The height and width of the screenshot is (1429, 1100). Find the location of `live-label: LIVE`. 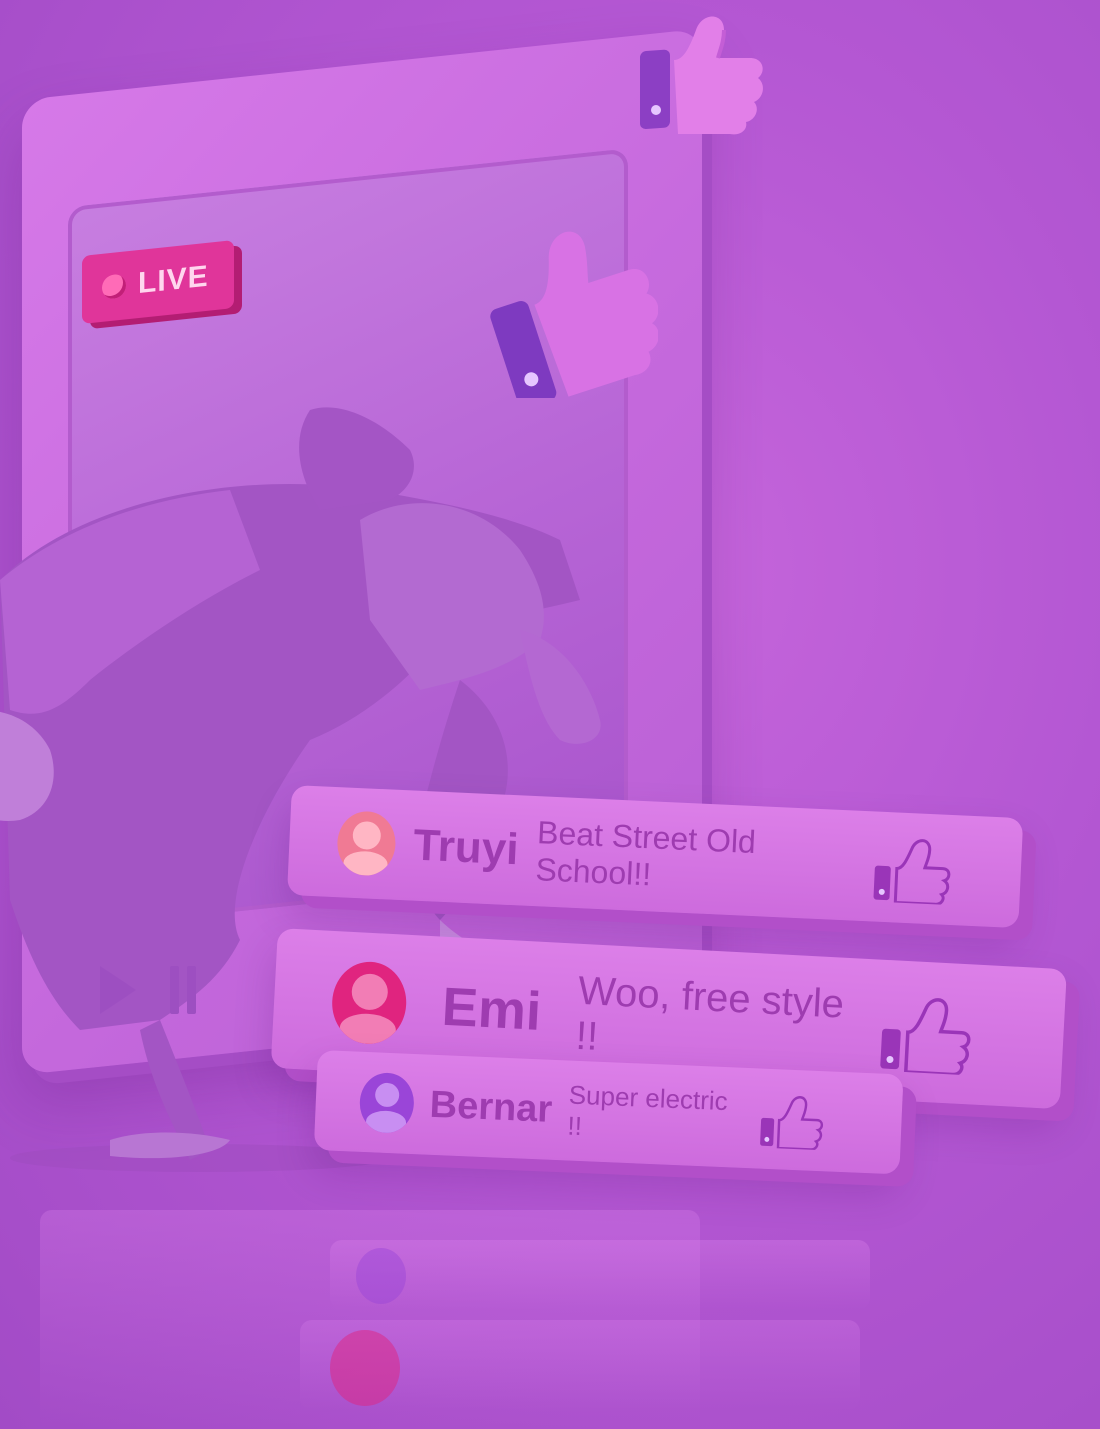

live-label: LIVE is located at coordinates (173, 280).